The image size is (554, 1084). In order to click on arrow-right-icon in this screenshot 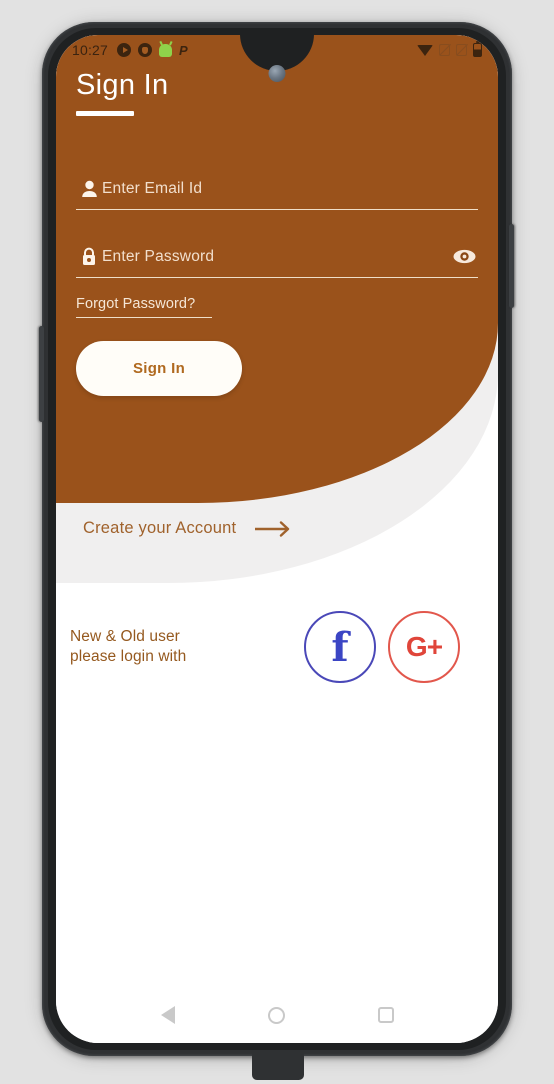, I will do `click(272, 528)`.